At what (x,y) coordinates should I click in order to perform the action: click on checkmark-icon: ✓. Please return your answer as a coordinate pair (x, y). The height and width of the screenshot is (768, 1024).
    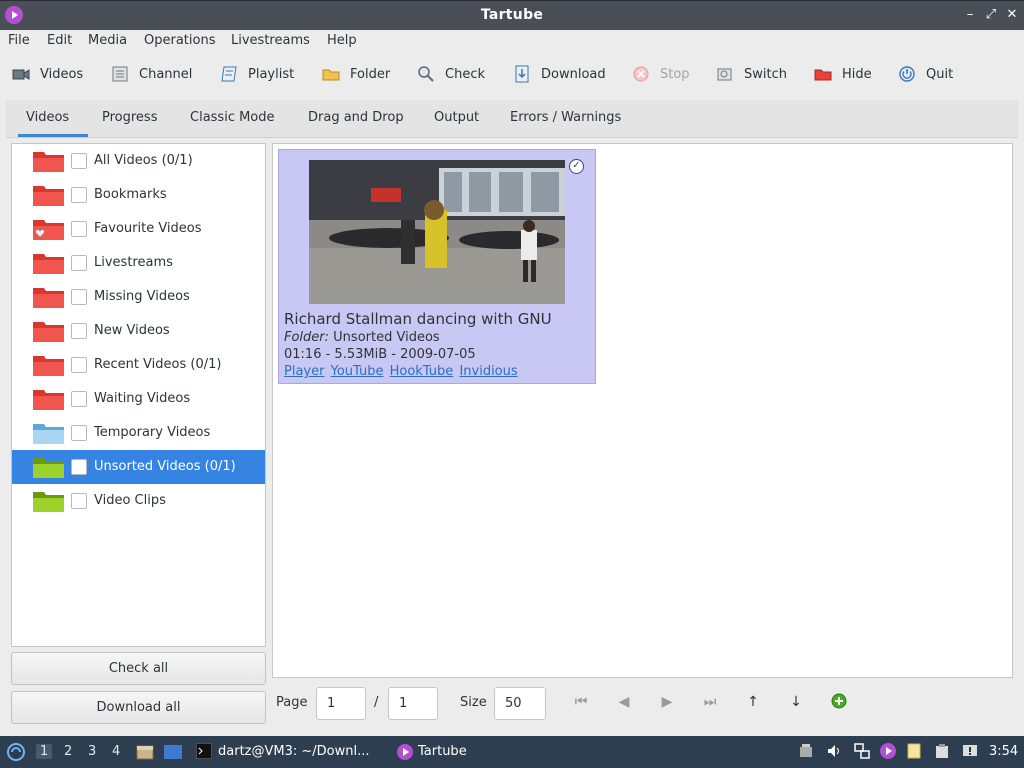
    Looking at the image, I should click on (576, 166).